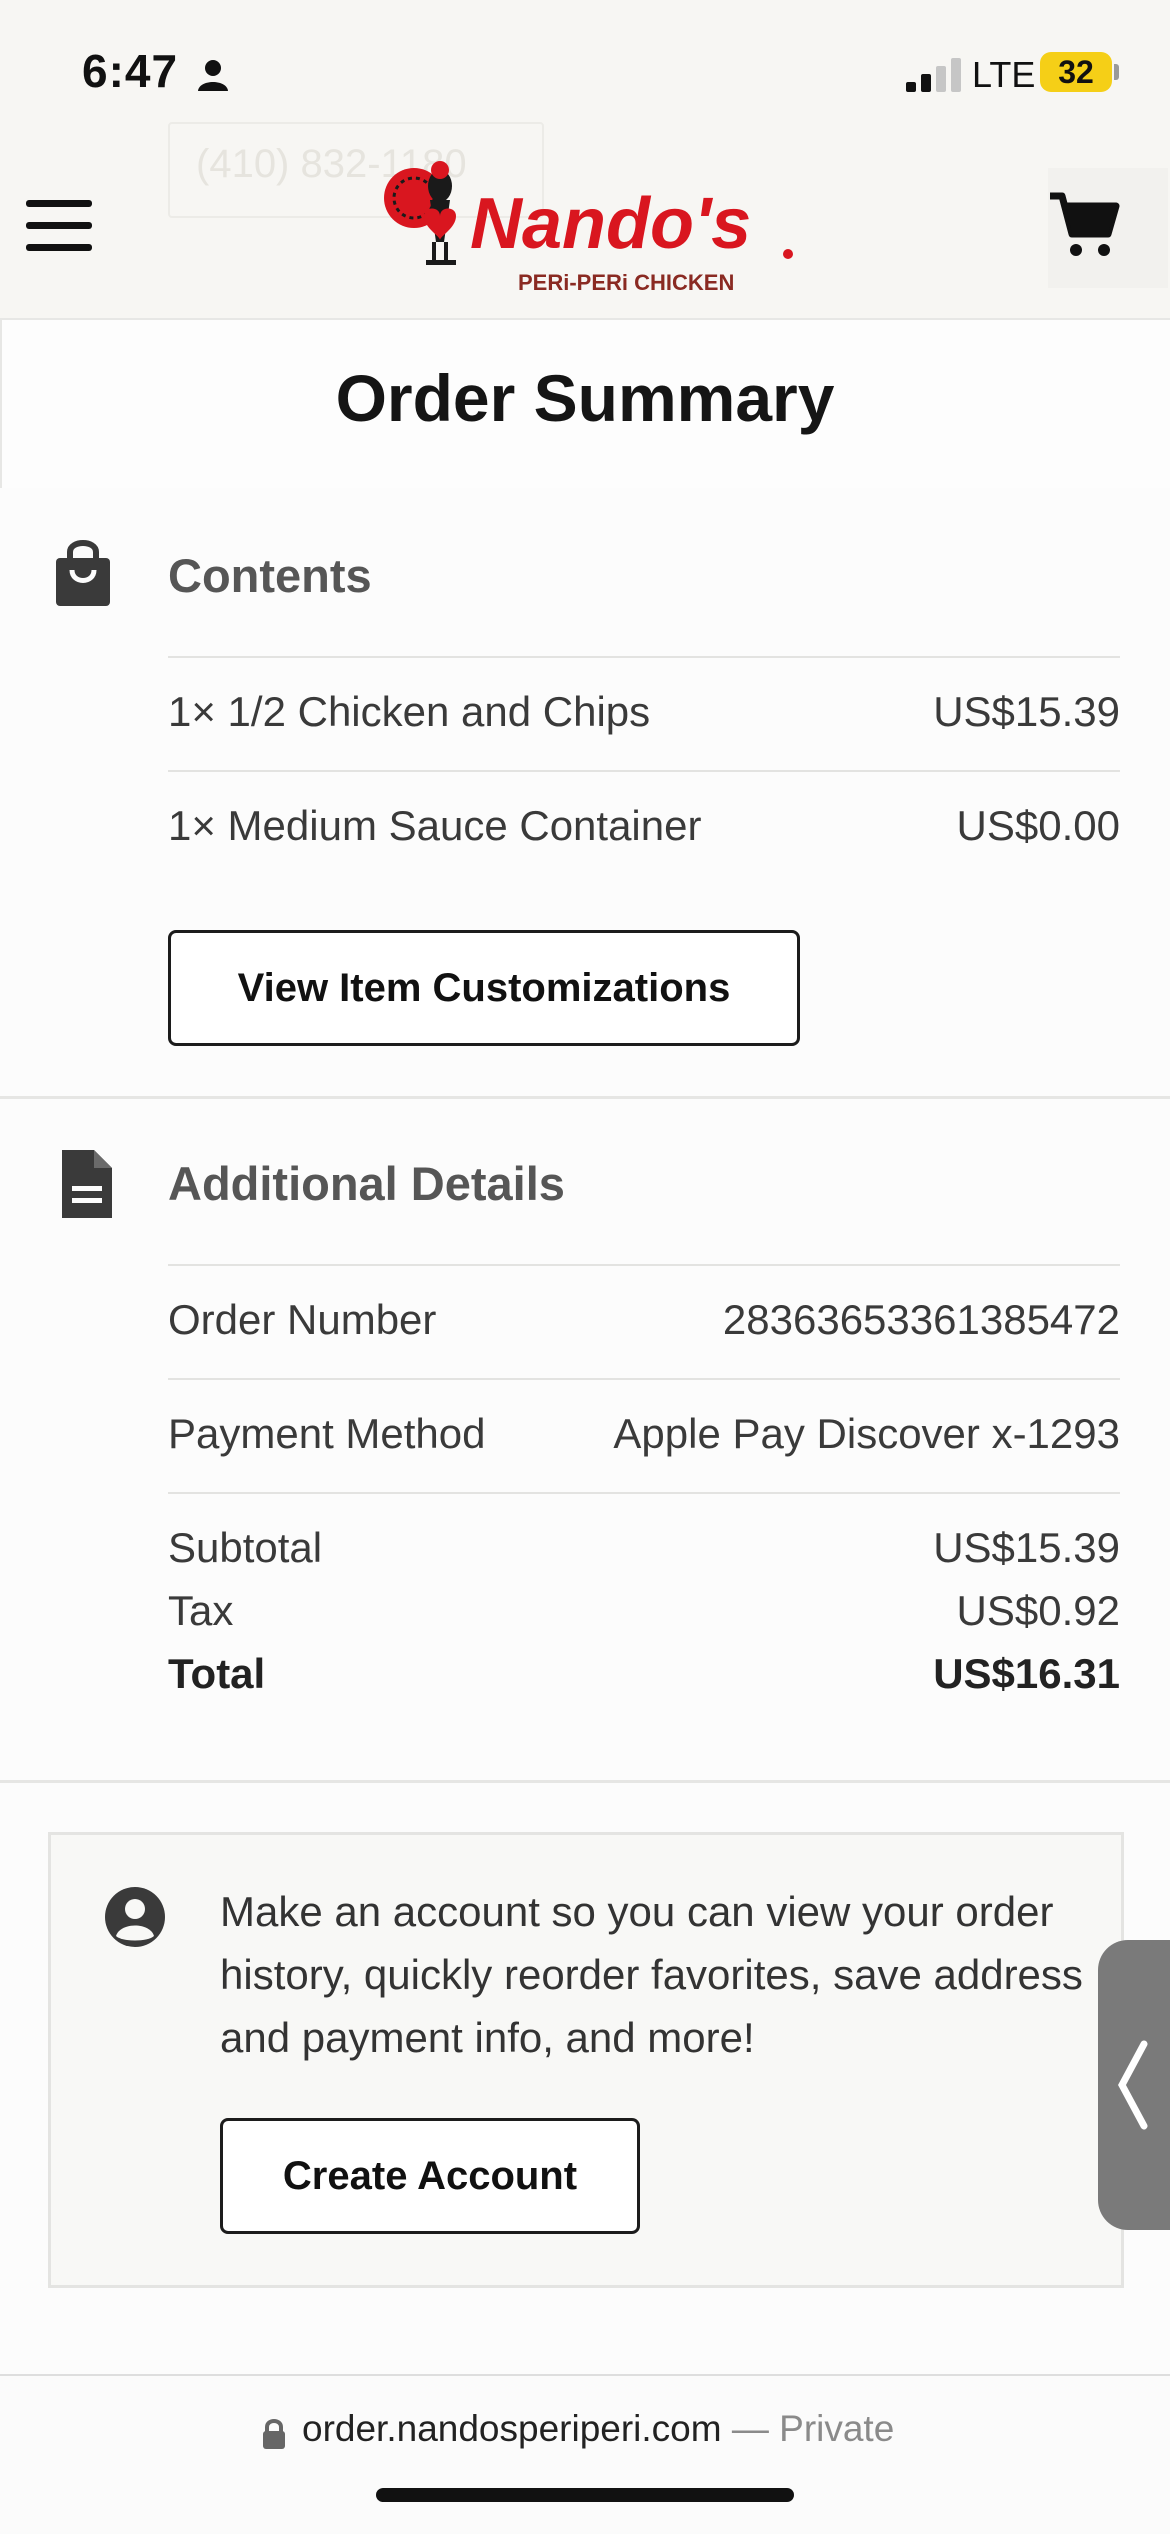  Describe the element at coordinates (933, 75) in the screenshot. I see `signal-icon` at that location.